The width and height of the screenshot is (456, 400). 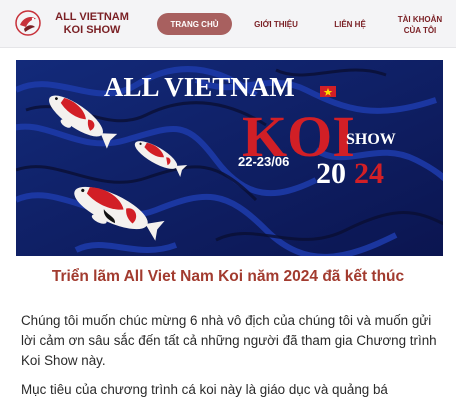 What do you see at coordinates (276, 24) in the screenshot?
I see `nav-about: GIỚI THIỆU` at bounding box center [276, 24].